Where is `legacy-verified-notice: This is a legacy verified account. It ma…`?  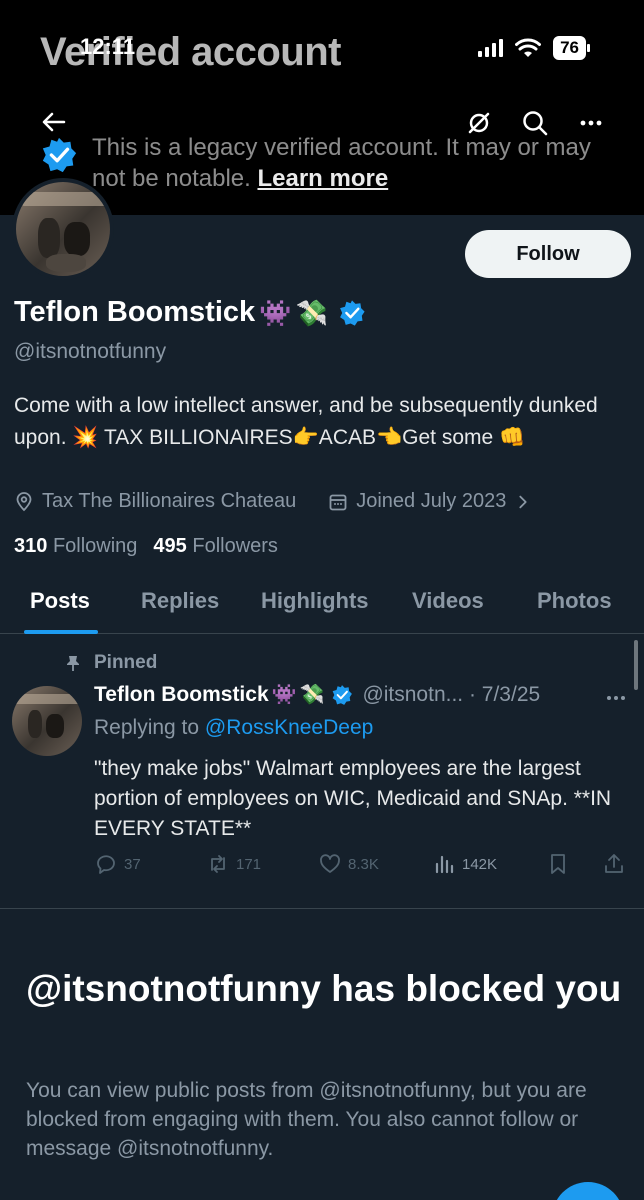
legacy-verified-notice: This is a legacy verified account. It ma… is located at coordinates (330, 163).